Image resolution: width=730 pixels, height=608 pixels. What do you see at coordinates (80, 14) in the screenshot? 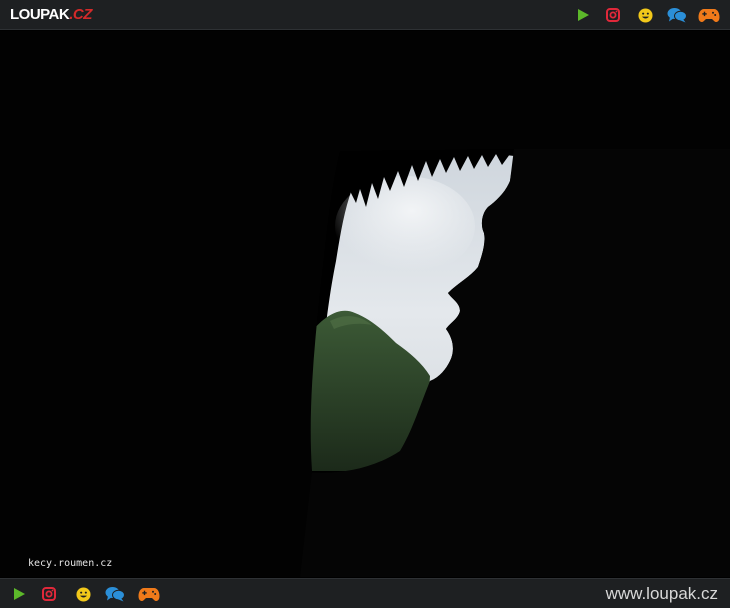
I see `logo-tld-text: .CZ` at bounding box center [80, 14].